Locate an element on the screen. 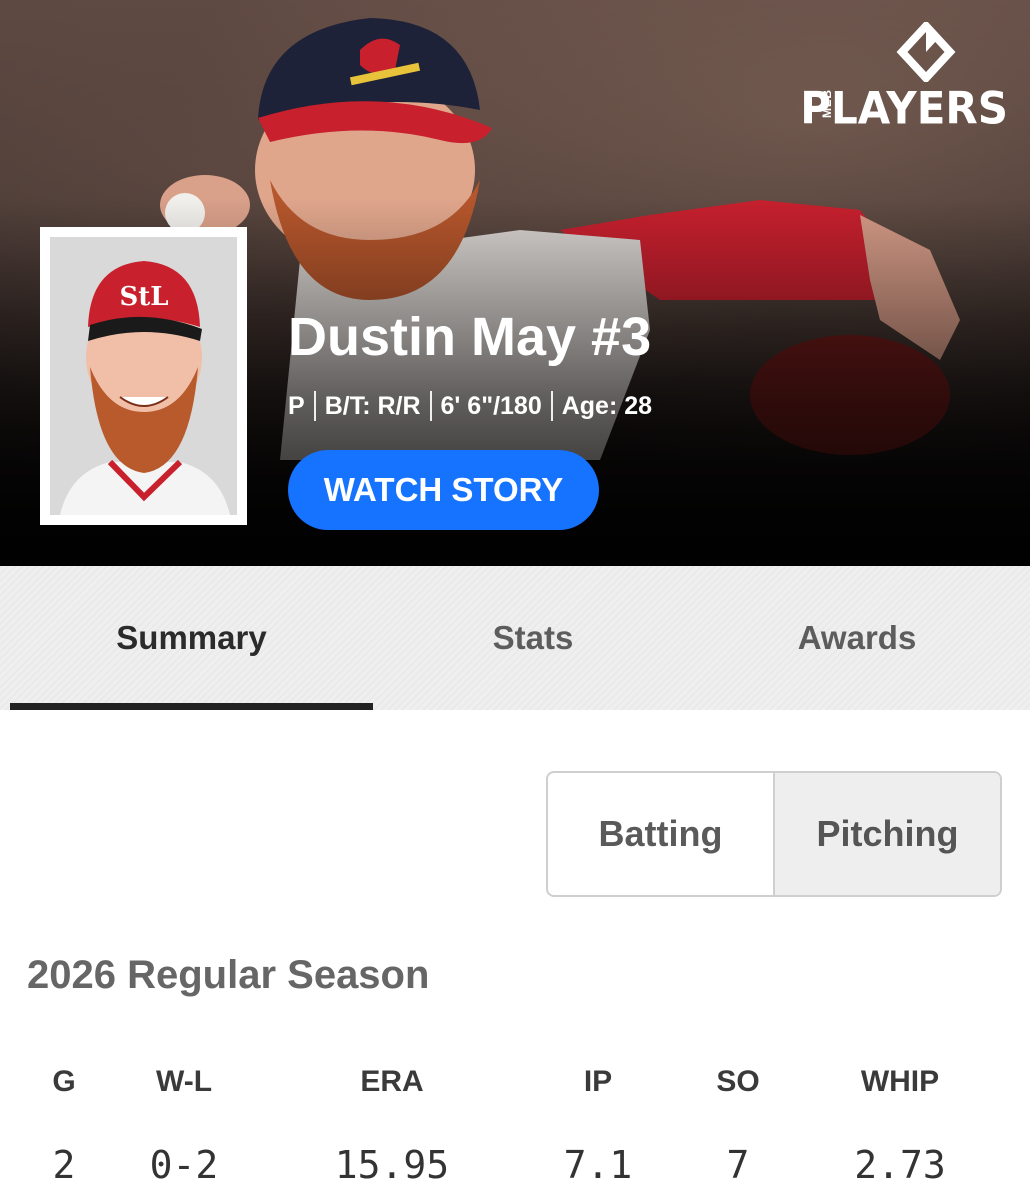 The image size is (1030, 1200). mlb-players-diamond-icon is located at coordinates (926, 52).